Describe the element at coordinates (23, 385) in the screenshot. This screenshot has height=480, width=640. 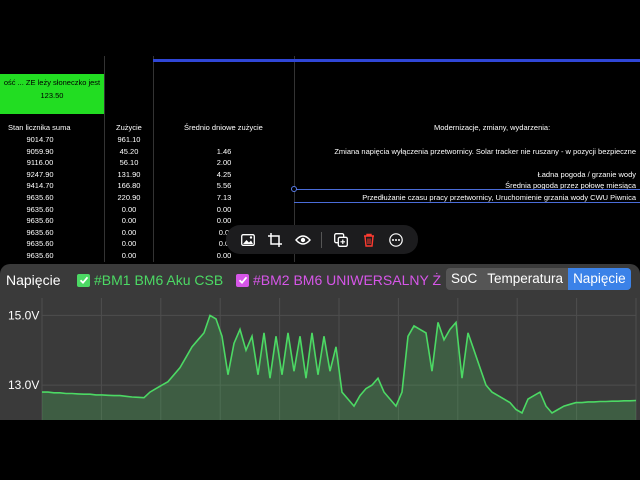
I see `y-tick-label: 13.0V` at that location.